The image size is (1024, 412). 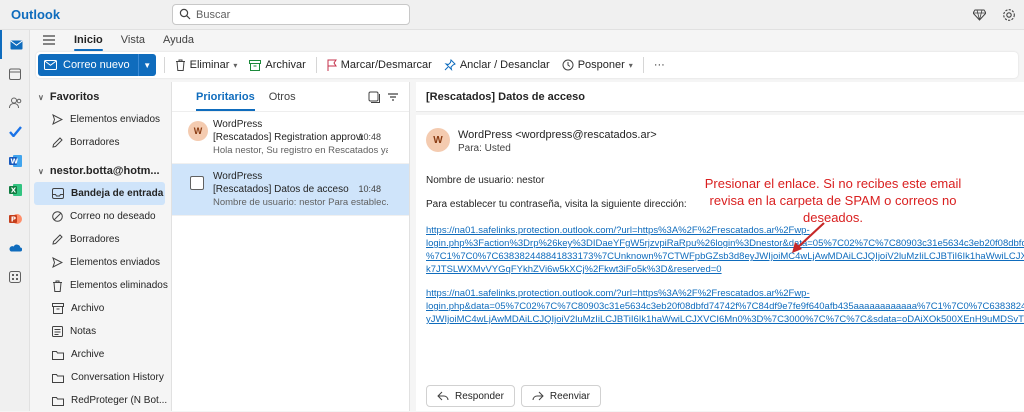 I want to click on favorites-title: Favoritos, so click(x=74, y=97).